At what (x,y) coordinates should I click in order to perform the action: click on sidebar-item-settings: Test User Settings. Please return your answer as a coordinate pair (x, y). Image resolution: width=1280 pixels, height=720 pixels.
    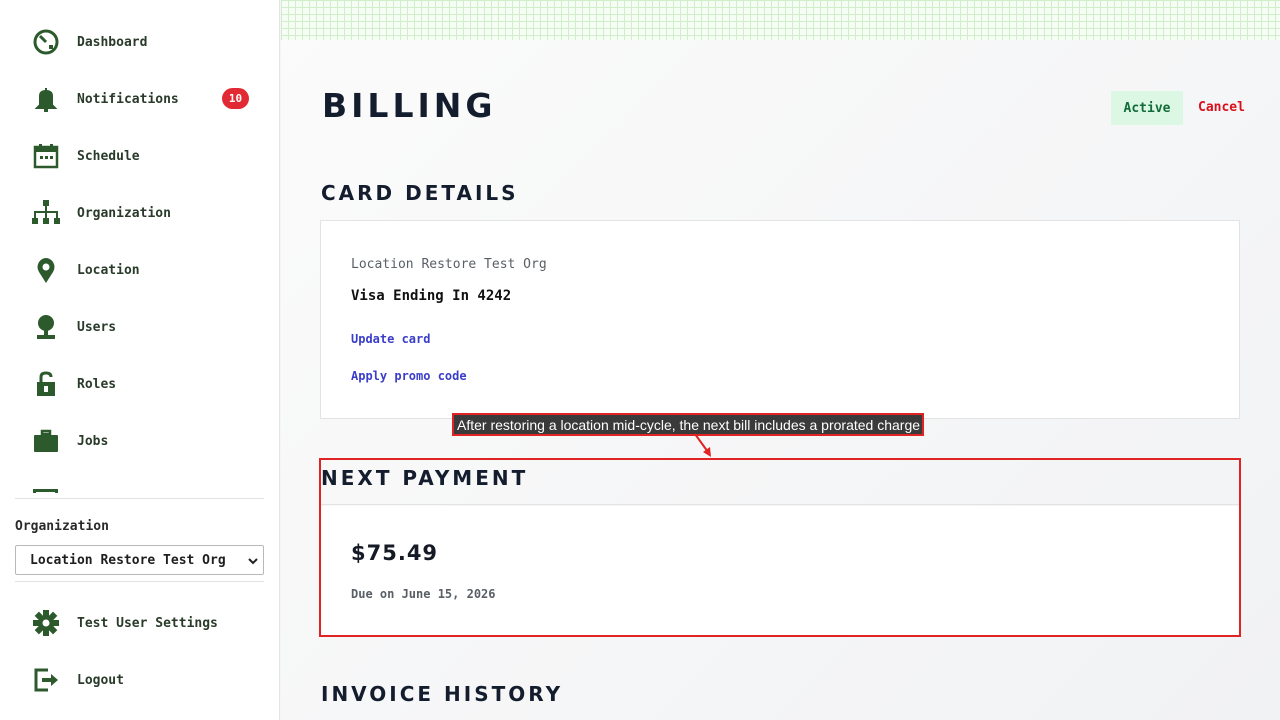
    Looking at the image, I should click on (145, 623).